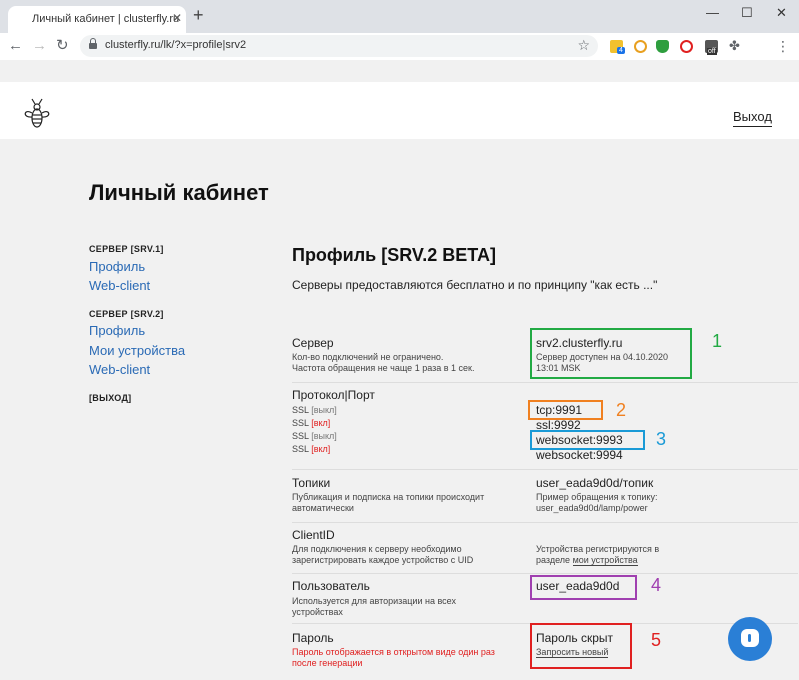  What do you see at coordinates (734, 46) in the screenshot?
I see `puzzle-icon: ✤` at bounding box center [734, 46].